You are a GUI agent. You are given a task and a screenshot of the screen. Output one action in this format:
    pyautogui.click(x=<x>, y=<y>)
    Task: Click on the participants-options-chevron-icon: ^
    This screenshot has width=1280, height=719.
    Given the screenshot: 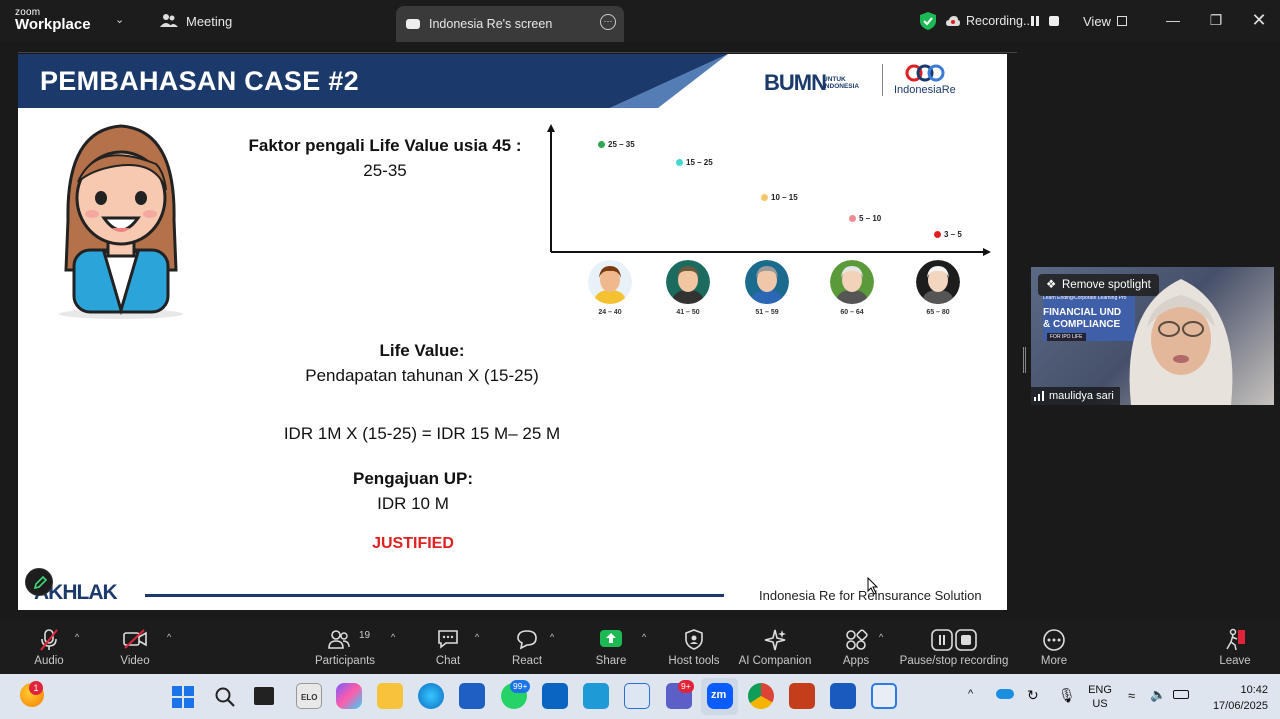 What is the action you would take?
    pyautogui.click(x=393, y=637)
    